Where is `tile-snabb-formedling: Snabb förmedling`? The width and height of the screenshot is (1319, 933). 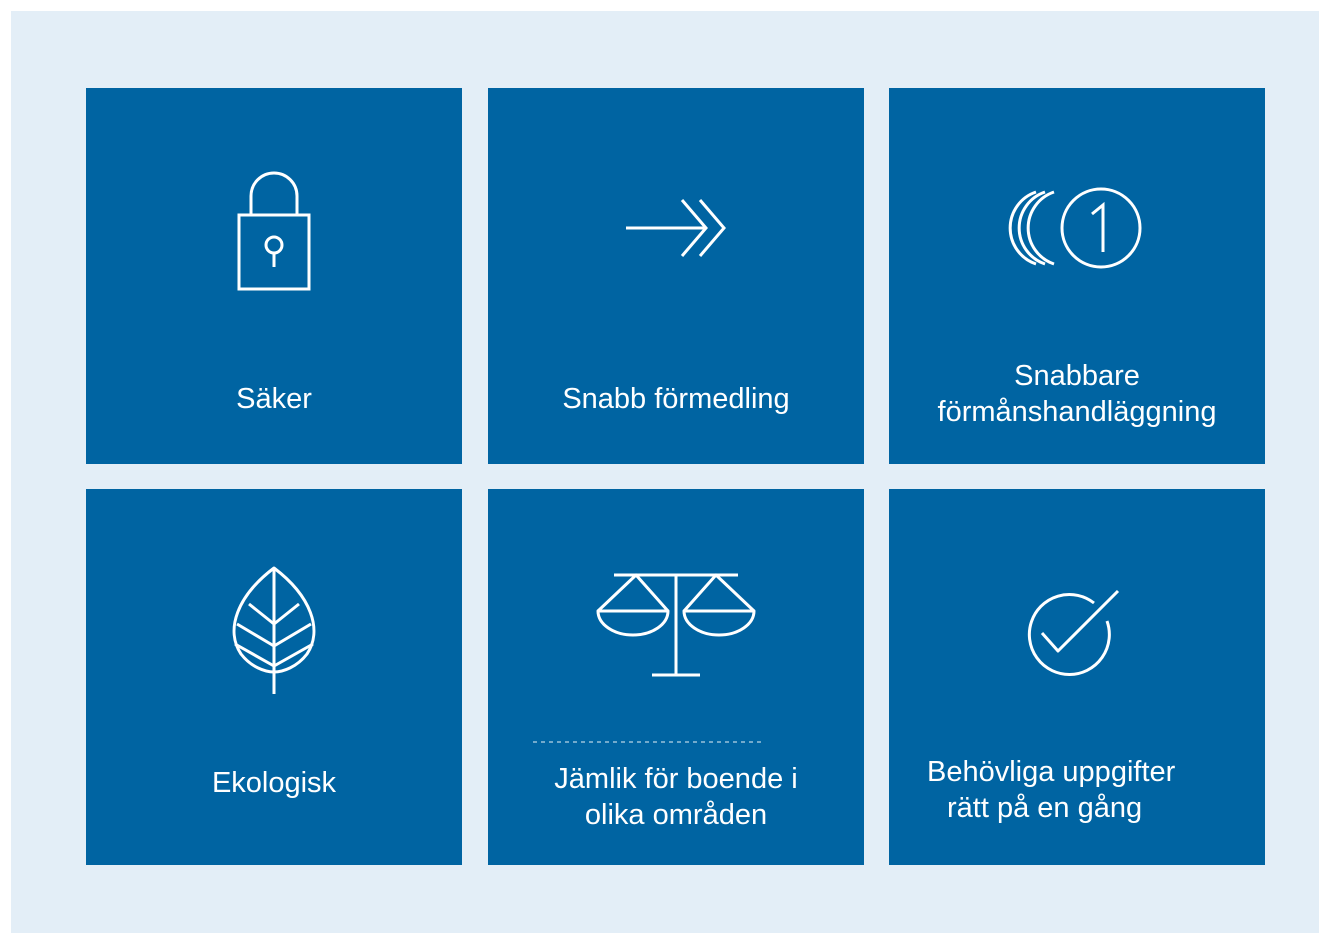 tile-snabb-formedling: Snabb förmedling is located at coordinates (676, 276).